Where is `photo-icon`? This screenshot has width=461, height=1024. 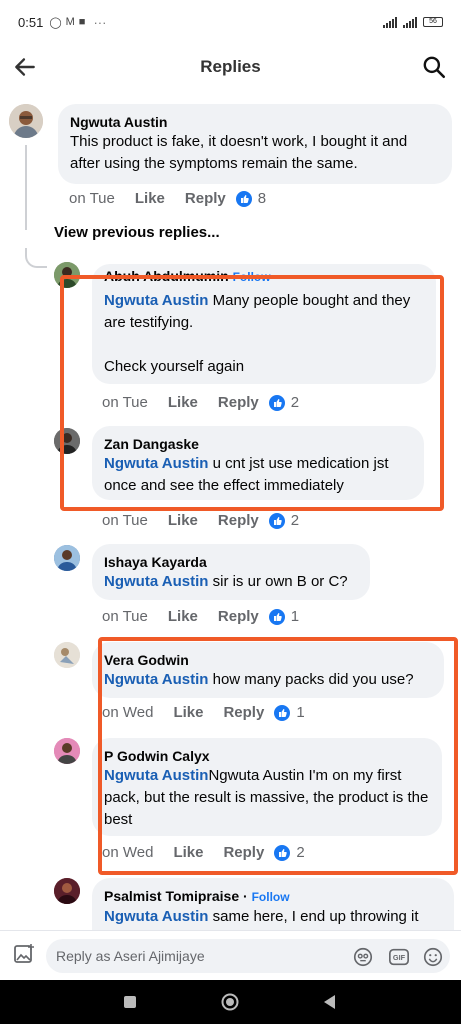
photo-icon is located at coordinates (24, 955).